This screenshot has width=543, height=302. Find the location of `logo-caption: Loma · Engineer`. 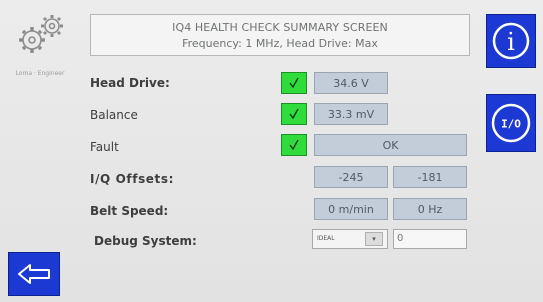

logo-caption: Loma · Engineer is located at coordinates (40, 73).